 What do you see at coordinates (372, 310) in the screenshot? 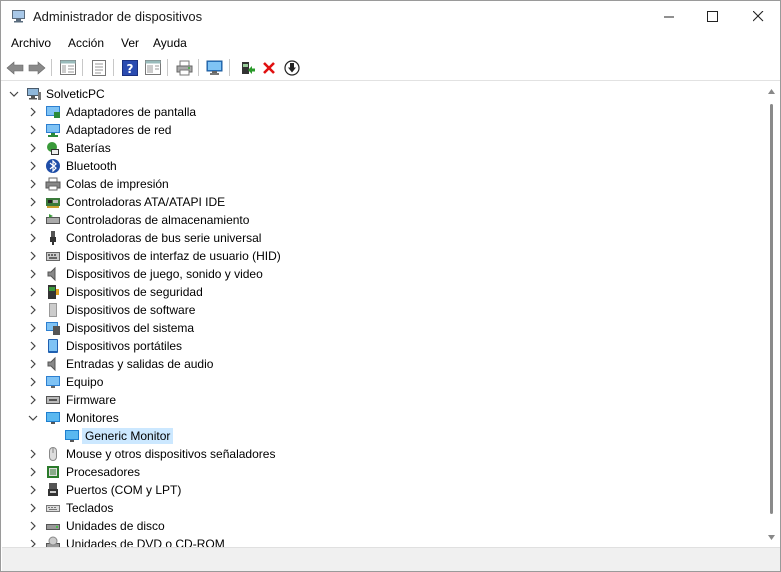
I see `tree-category-row: Dispositivos de software` at bounding box center [372, 310].